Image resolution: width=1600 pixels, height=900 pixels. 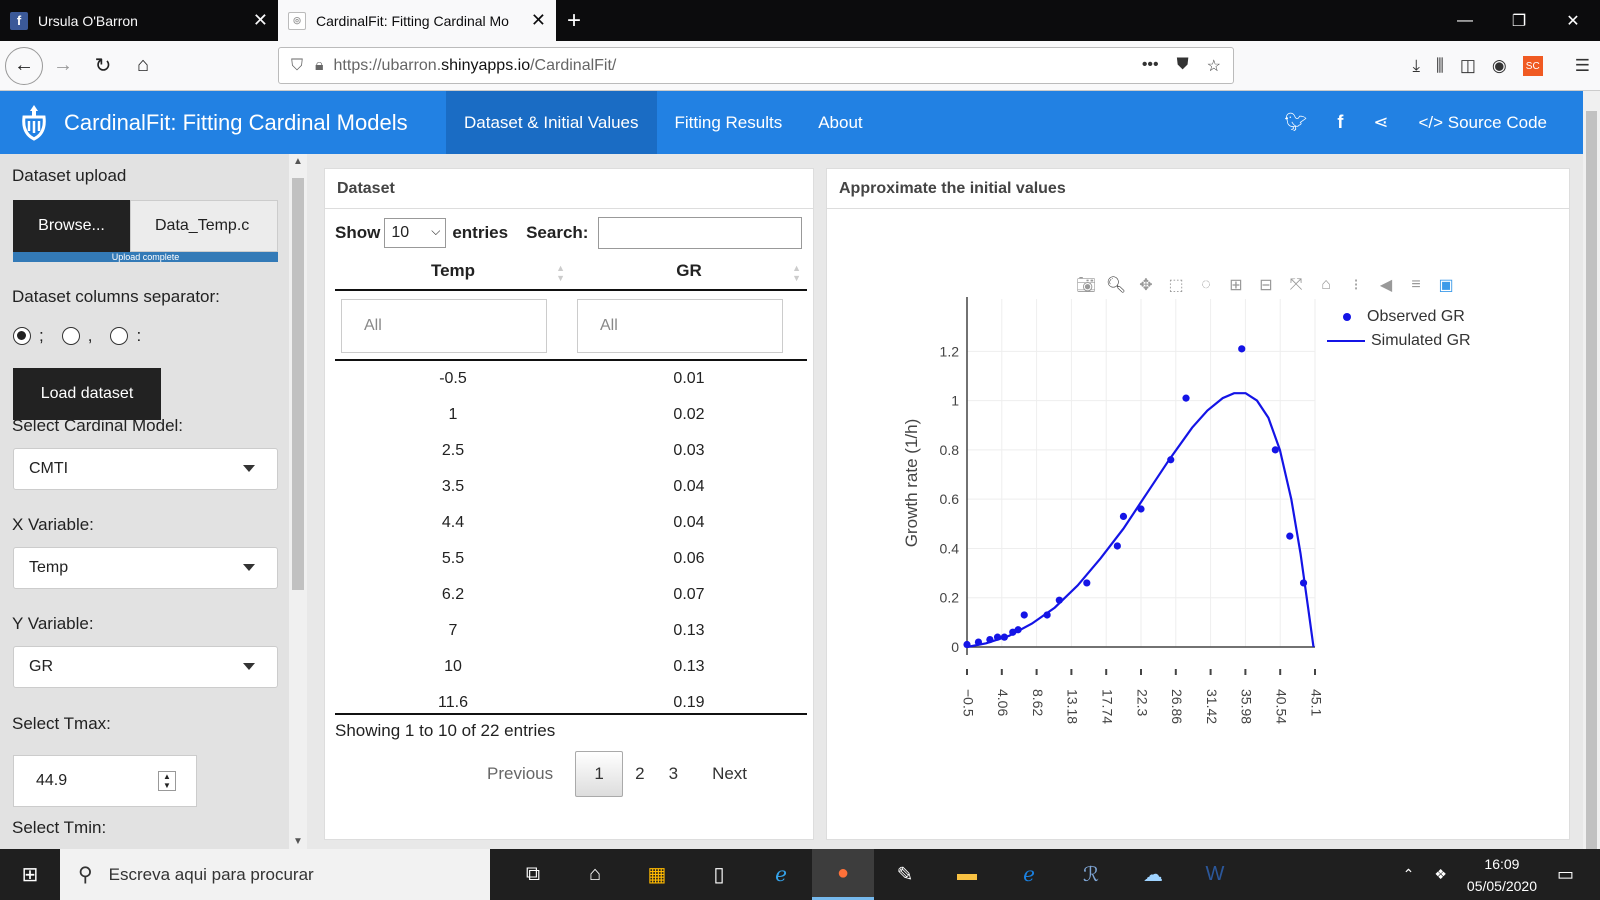 What do you see at coordinates (1295, 122) in the screenshot?
I see `twitter-icon: 🐦︎` at bounding box center [1295, 122].